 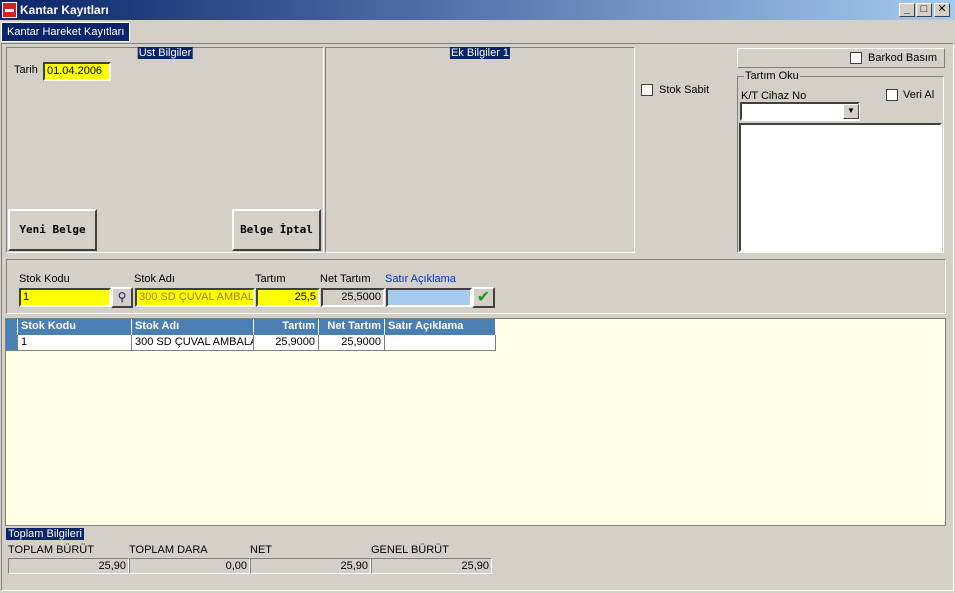 What do you see at coordinates (480, 150) in the screenshot?
I see `ek-bilgiler-panel: Ek Bilgiler 1` at bounding box center [480, 150].